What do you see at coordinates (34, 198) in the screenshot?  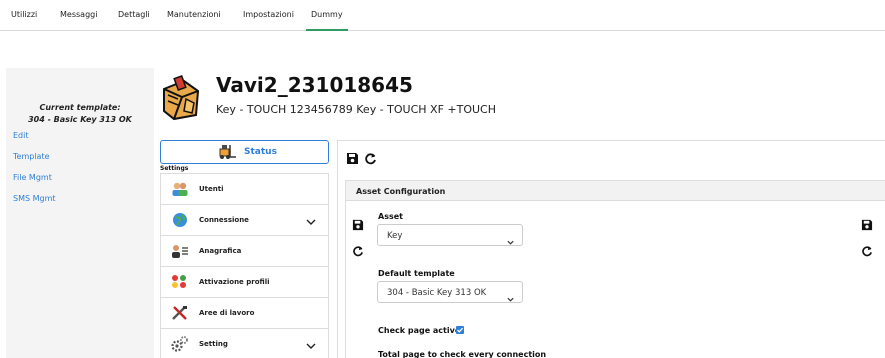 I see `sidebar-link-sms-mgmt: SMS Mgmt` at bounding box center [34, 198].